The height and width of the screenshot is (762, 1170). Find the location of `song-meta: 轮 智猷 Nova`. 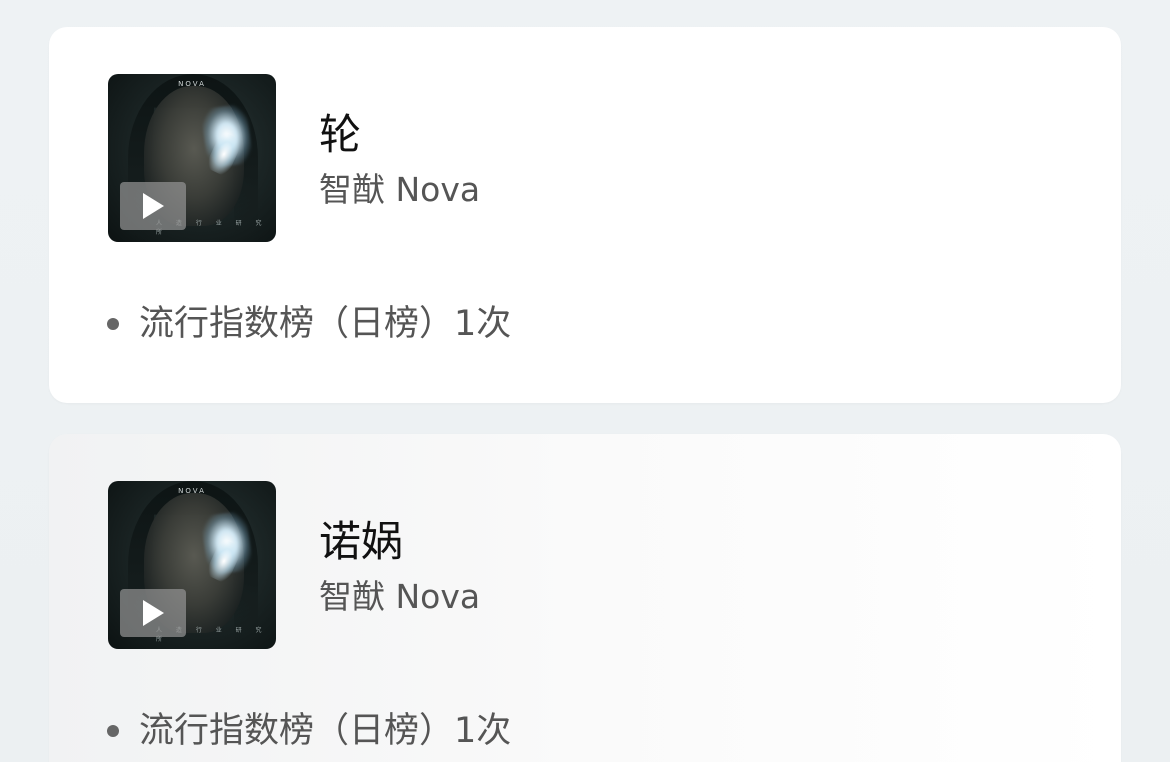

song-meta: 轮 智猷 Nova is located at coordinates (399, 158).